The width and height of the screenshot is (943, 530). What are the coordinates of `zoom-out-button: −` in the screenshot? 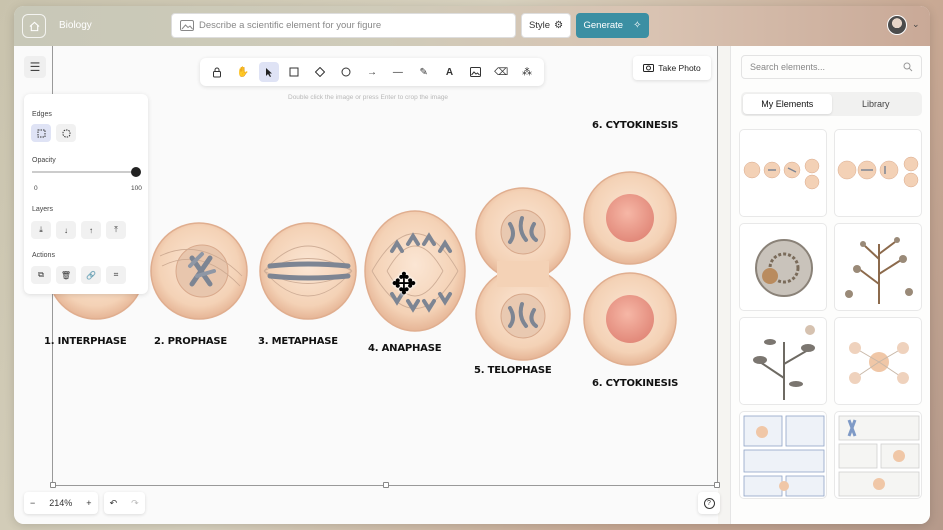 It's located at (32, 503).